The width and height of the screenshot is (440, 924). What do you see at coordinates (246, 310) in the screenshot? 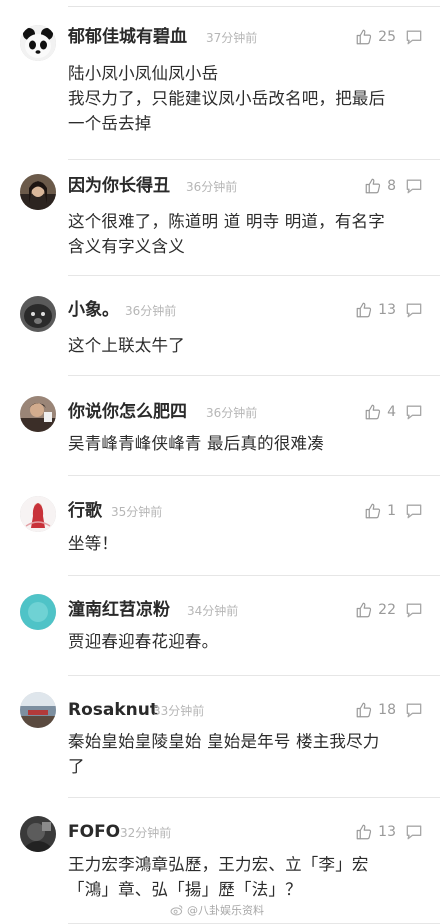
I see `comment-header: 小象。 36分钟前 13` at bounding box center [246, 310].